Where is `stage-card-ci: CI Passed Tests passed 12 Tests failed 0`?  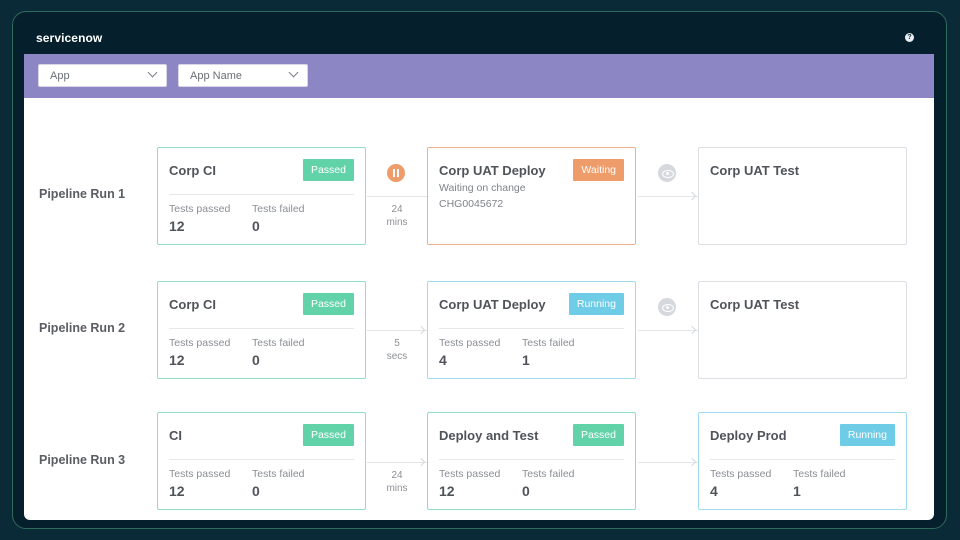
stage-card-ci: CI Passed Tests passed 12 Tests failed 0 is located at coordinates (261, 461).